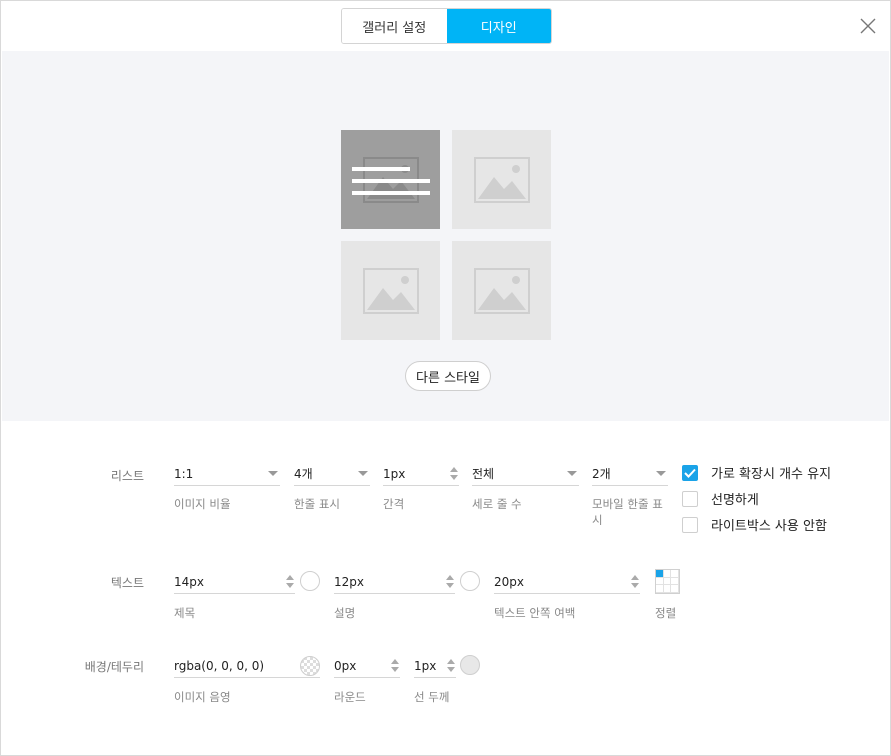  What do you see at coordinates (310, 666) in the screenshot?
I see `shadow-color-picker` at bounding box center [310, 666].